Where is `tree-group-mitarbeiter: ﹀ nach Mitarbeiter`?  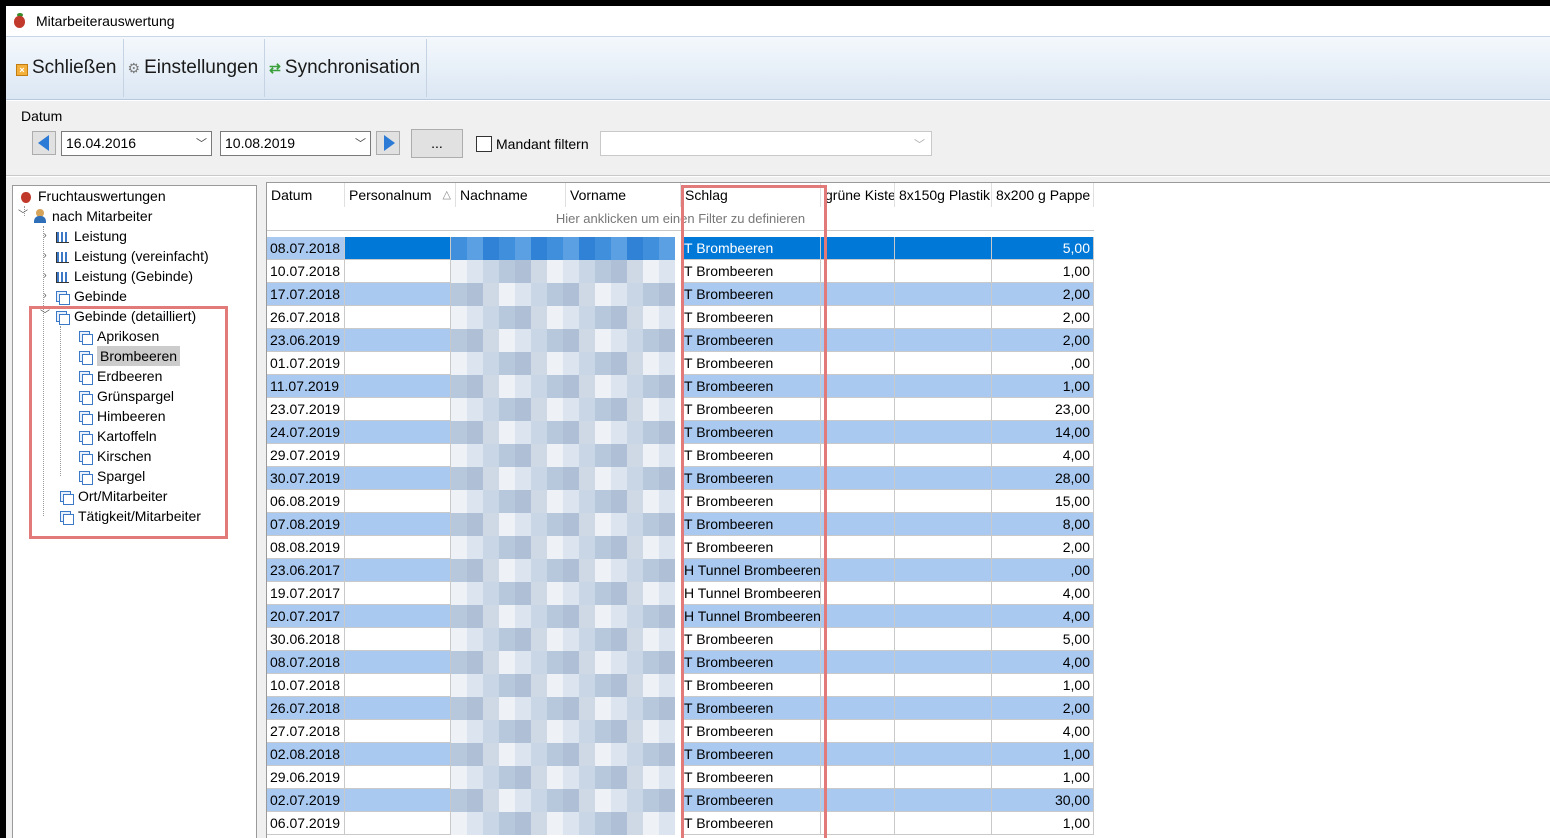
tree-group-mitarbeiter: ﹀ nach Mitarbeiter is located at coordinates (84, 216).